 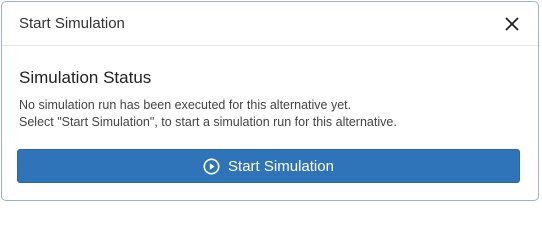 I want to click on close-icon, so click(x=512, y=23).